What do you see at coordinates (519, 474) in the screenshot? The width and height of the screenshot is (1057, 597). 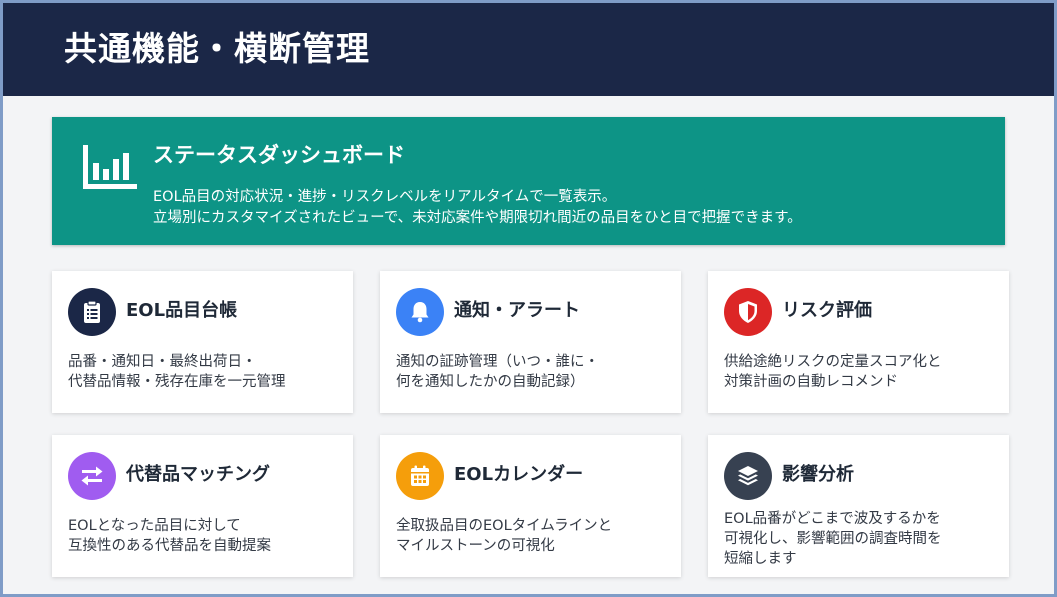 I see `card-title: EOLカレンダー` at bounding box center [519, 474].